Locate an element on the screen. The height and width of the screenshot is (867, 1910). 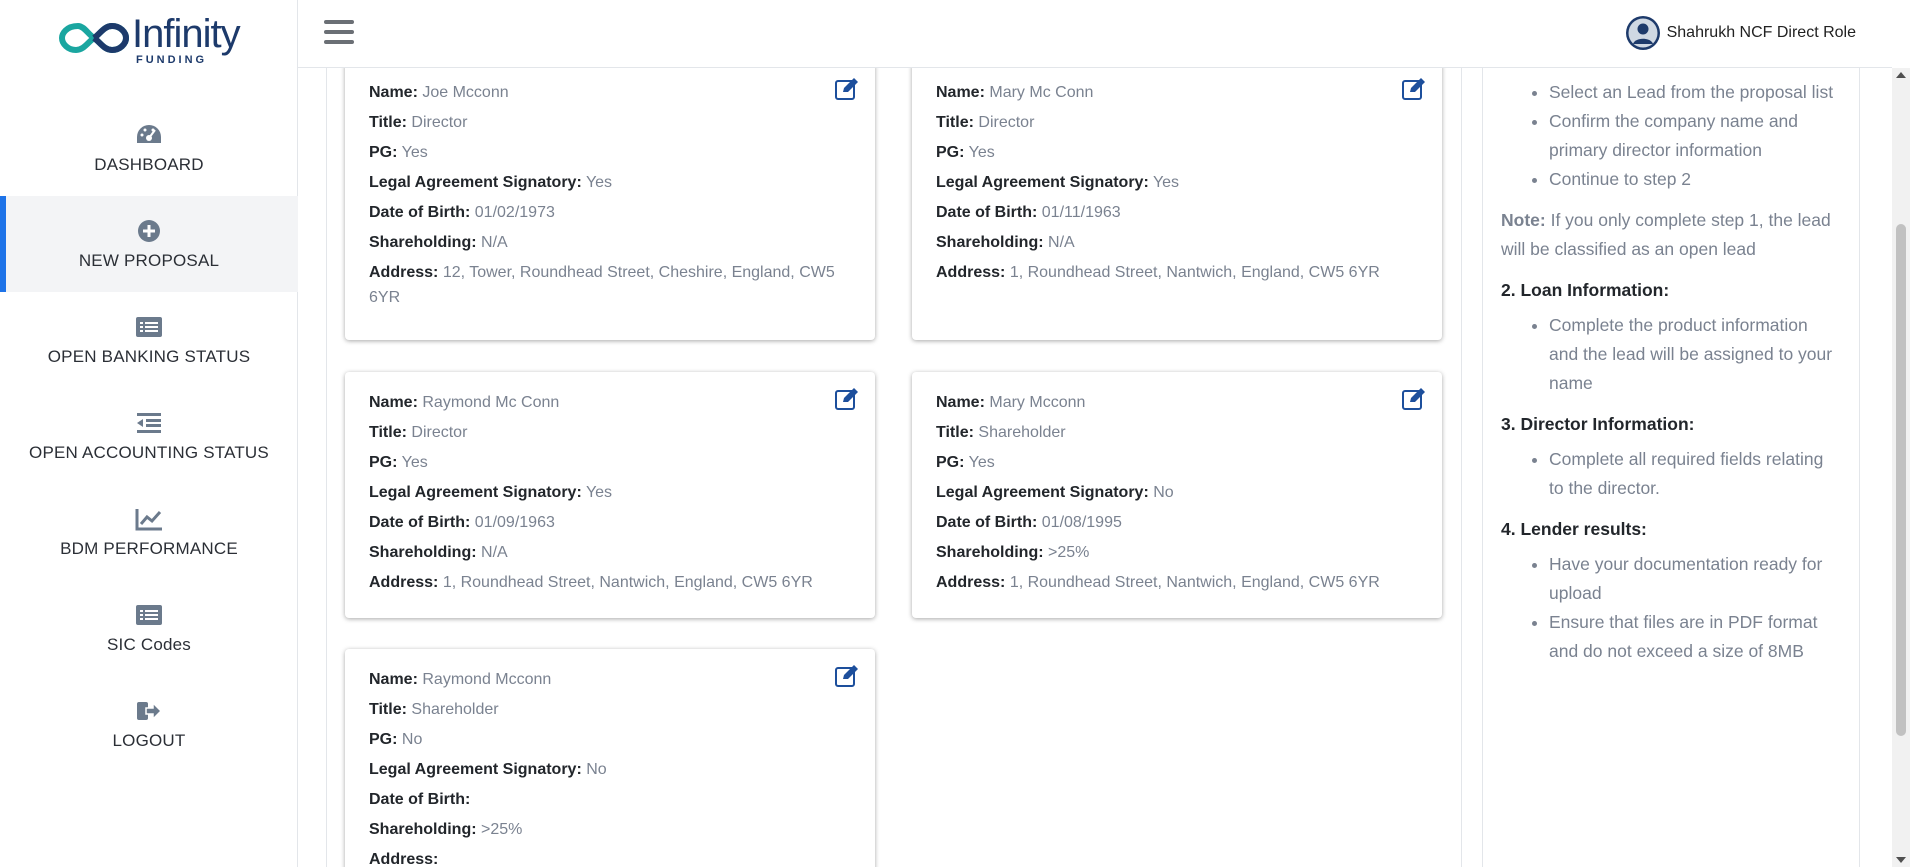
step3-title: 3. Director Information: is located at coordinates (1598, 424).